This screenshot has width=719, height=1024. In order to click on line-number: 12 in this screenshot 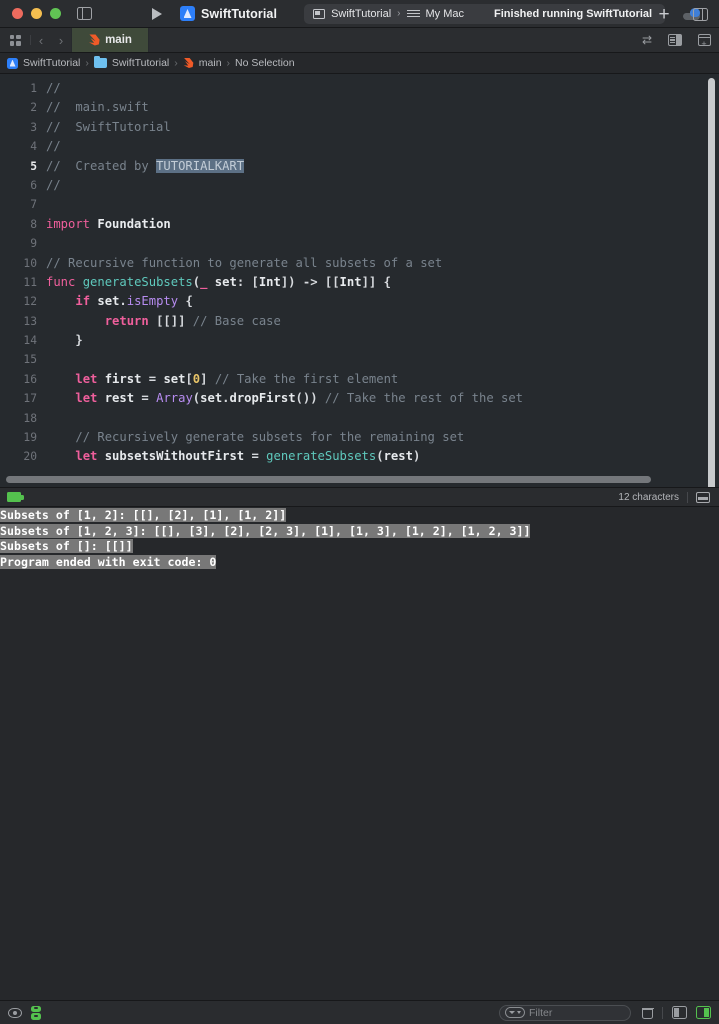, I will do `click(30, 302)`.